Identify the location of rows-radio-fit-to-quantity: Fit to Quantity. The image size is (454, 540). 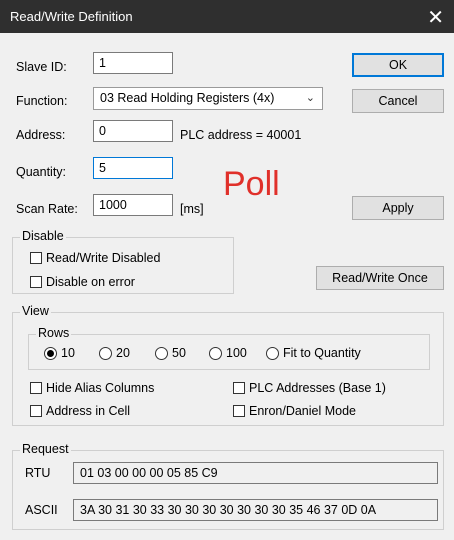
(313, 353).